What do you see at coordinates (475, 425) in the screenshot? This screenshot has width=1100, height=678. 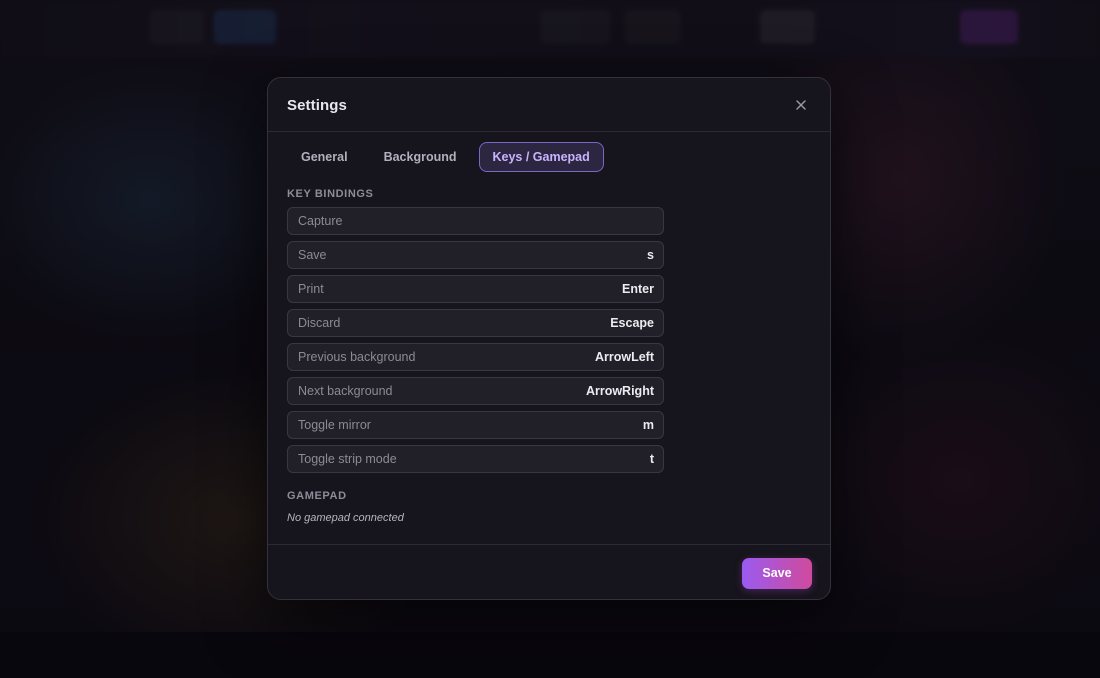 I see `binding-toggle-mirror: Toggle mirror m` at bounding box center [475, 425].